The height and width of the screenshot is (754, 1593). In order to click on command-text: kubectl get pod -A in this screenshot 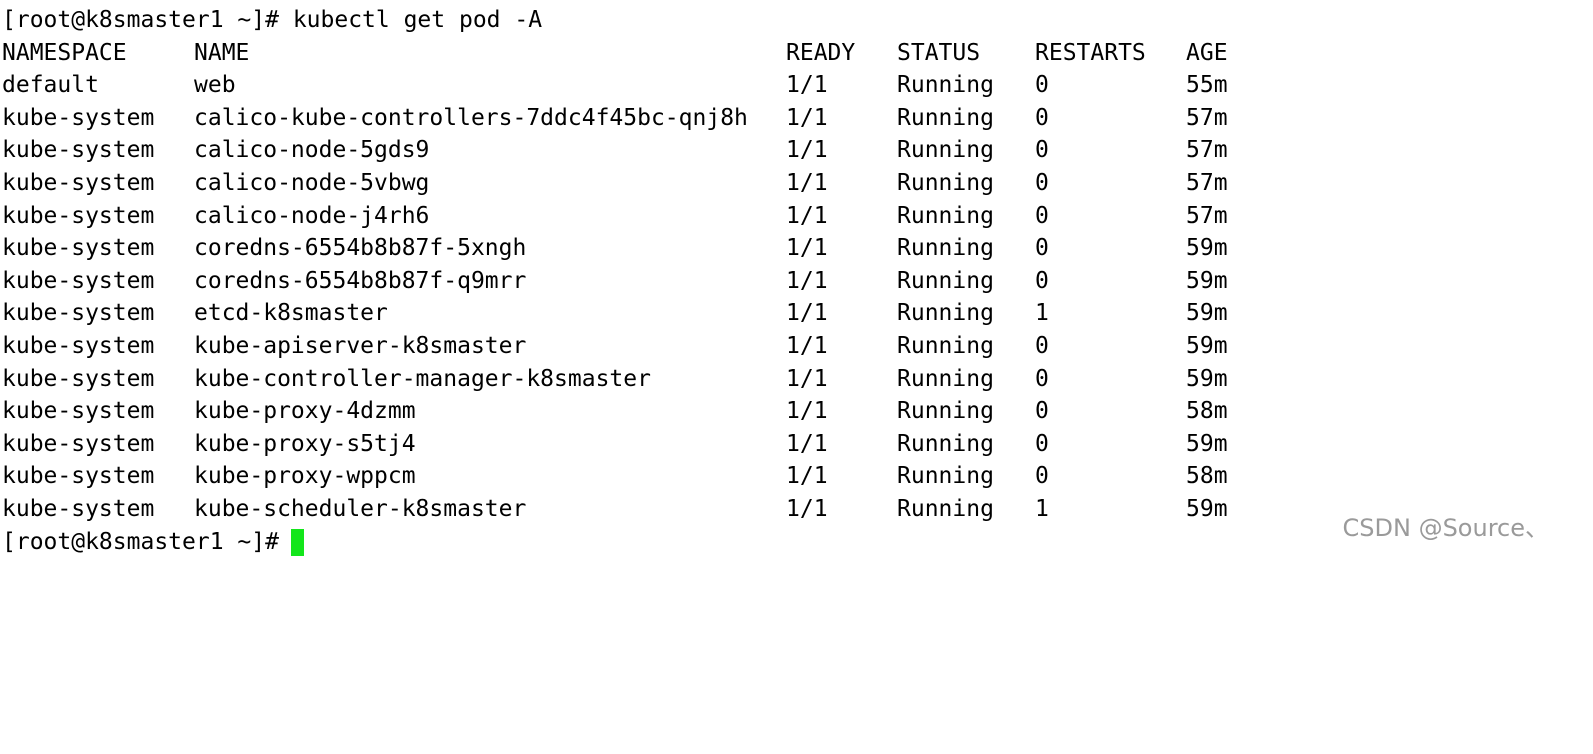, I will do `click(417, 20)`.